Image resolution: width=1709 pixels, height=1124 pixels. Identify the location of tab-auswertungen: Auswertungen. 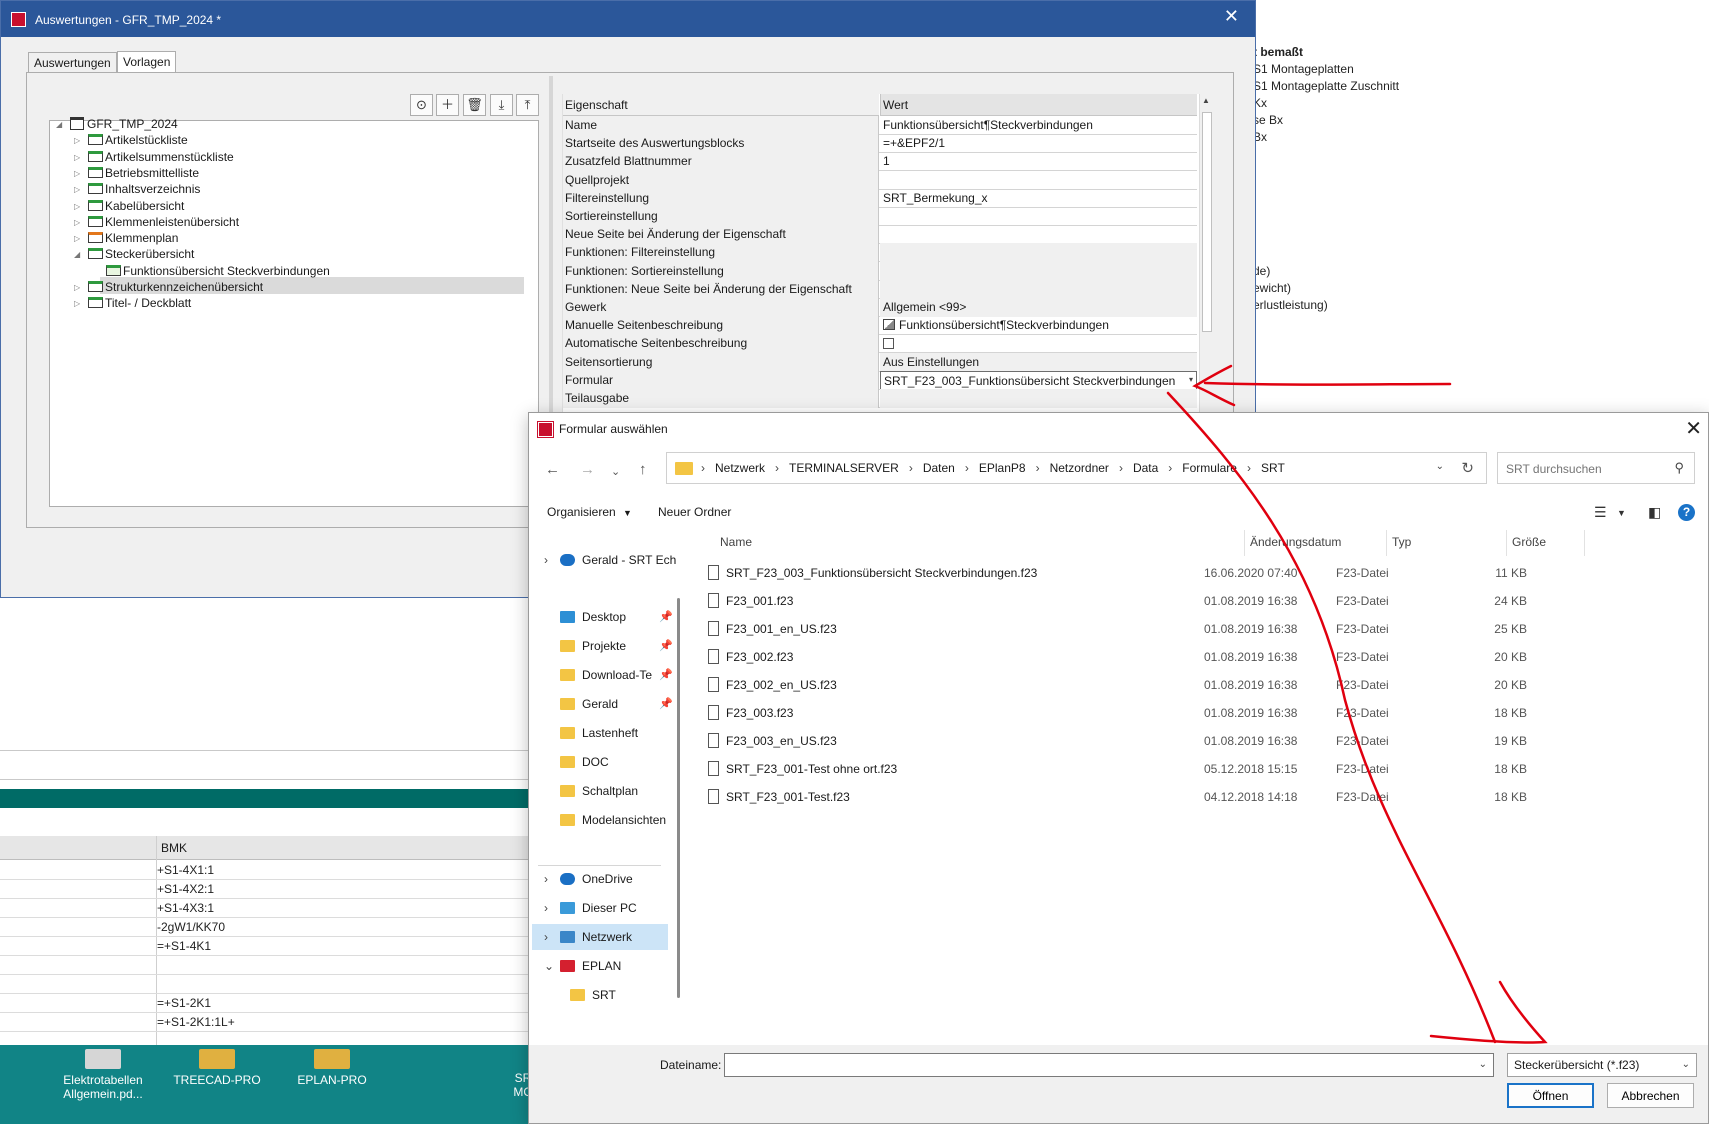
(72, 62).